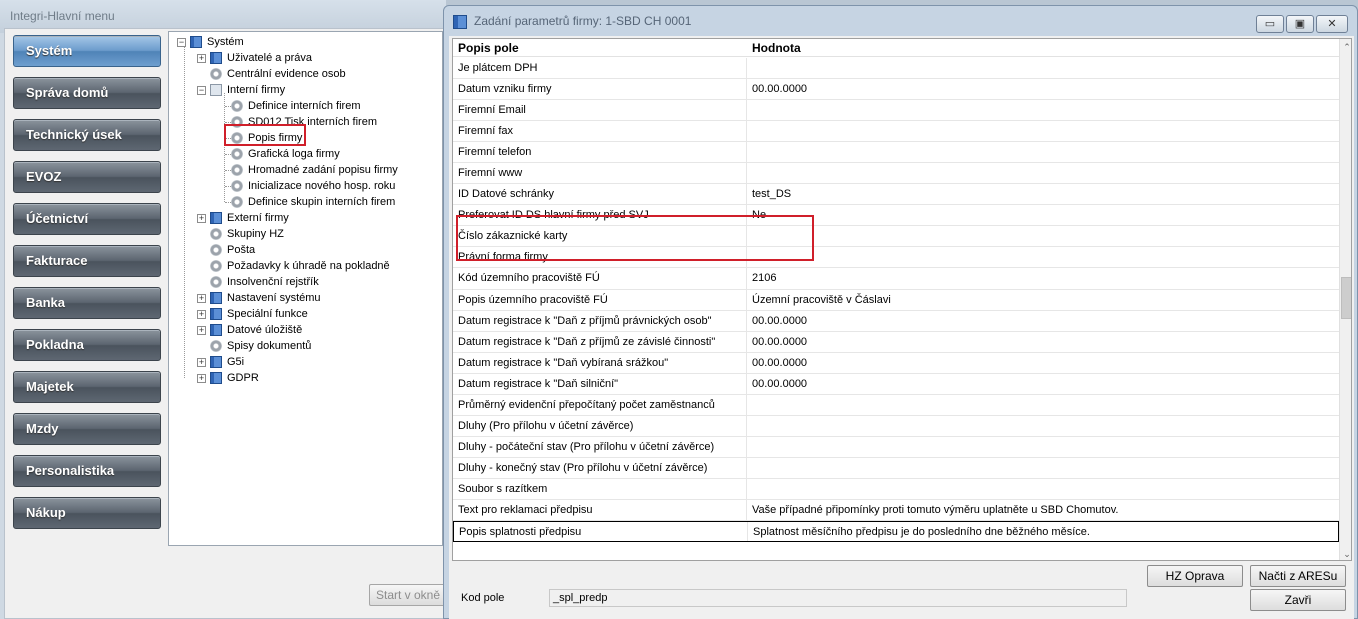 The width and height of the screenshot is (1358, 619). Describe the element at coordinates (1298, 600) in the screenshot. I see `zavri-button: Zavři` at that location.